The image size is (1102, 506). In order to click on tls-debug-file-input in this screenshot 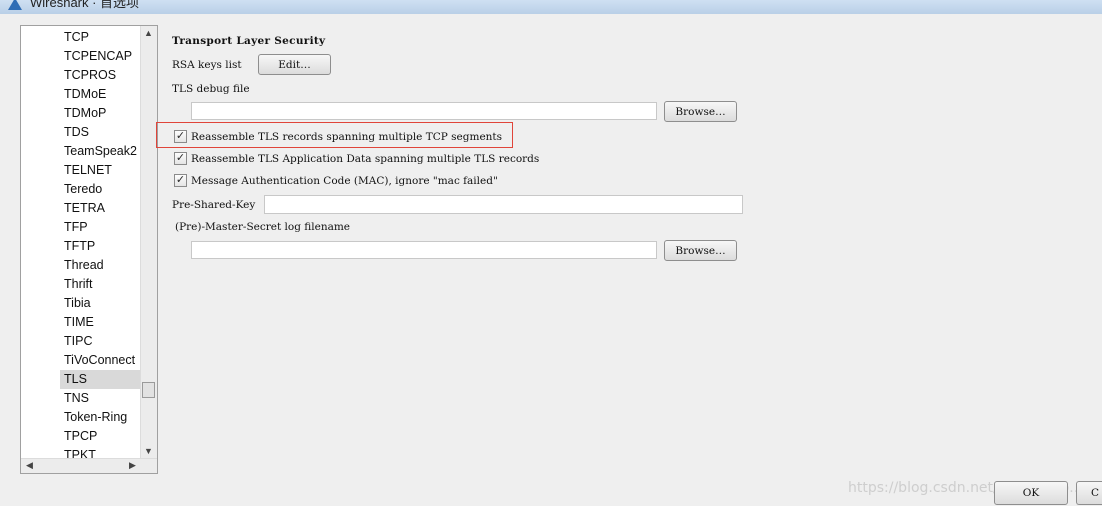, I will do `click(424, 111)`.